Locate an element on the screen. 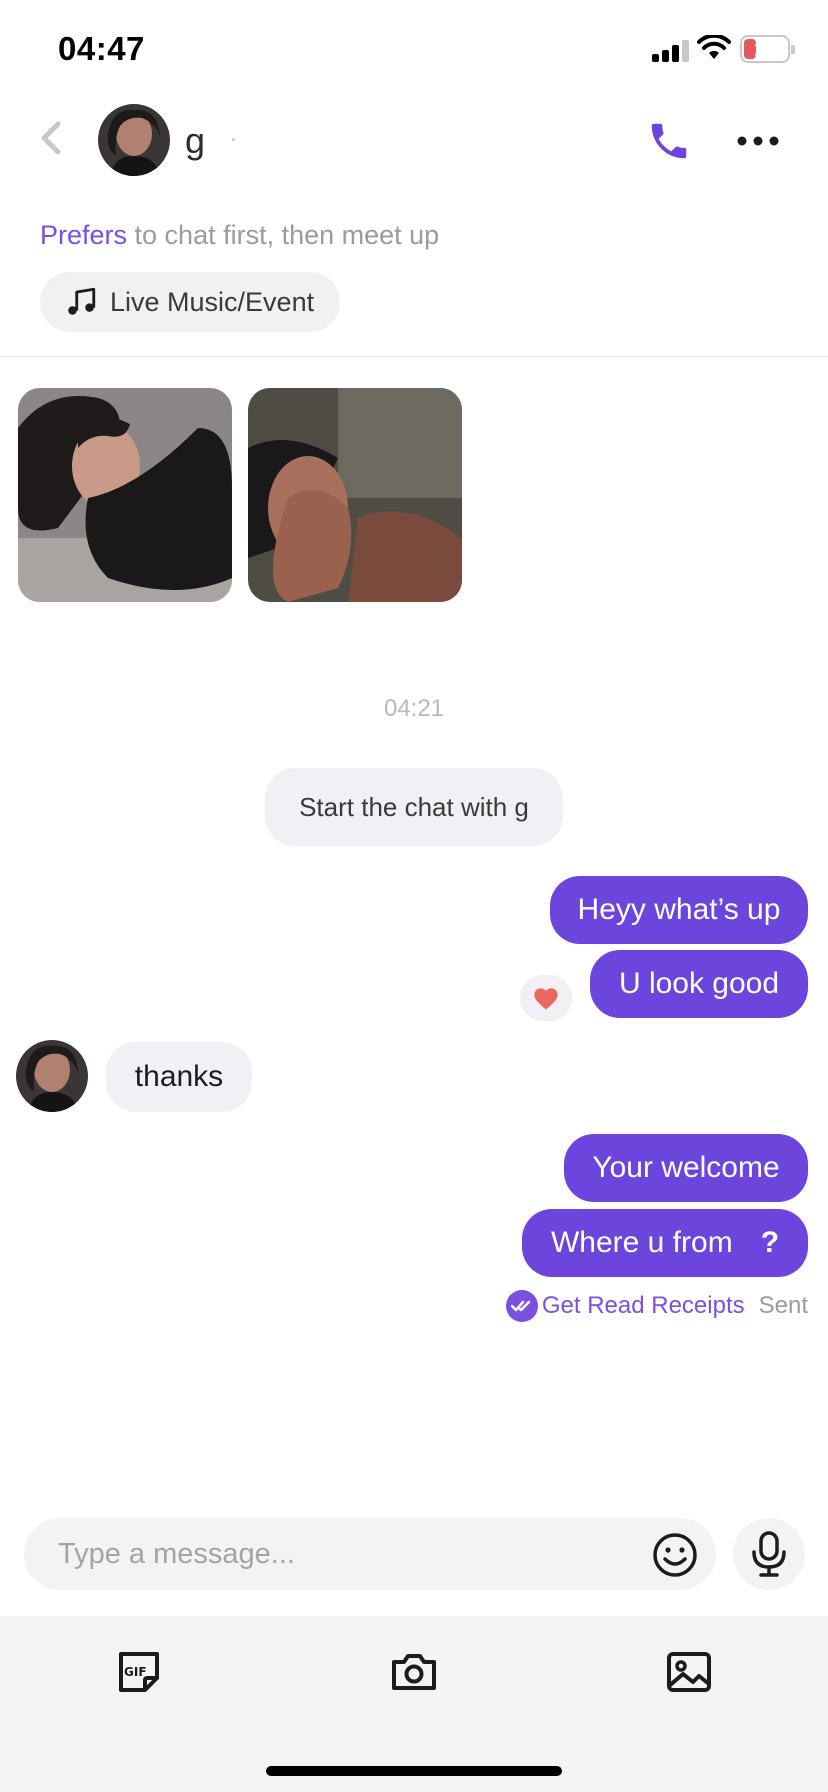 This screenshot has height=1792, width=828. outgoing-message: U look good is located at coordinates (699, 984).